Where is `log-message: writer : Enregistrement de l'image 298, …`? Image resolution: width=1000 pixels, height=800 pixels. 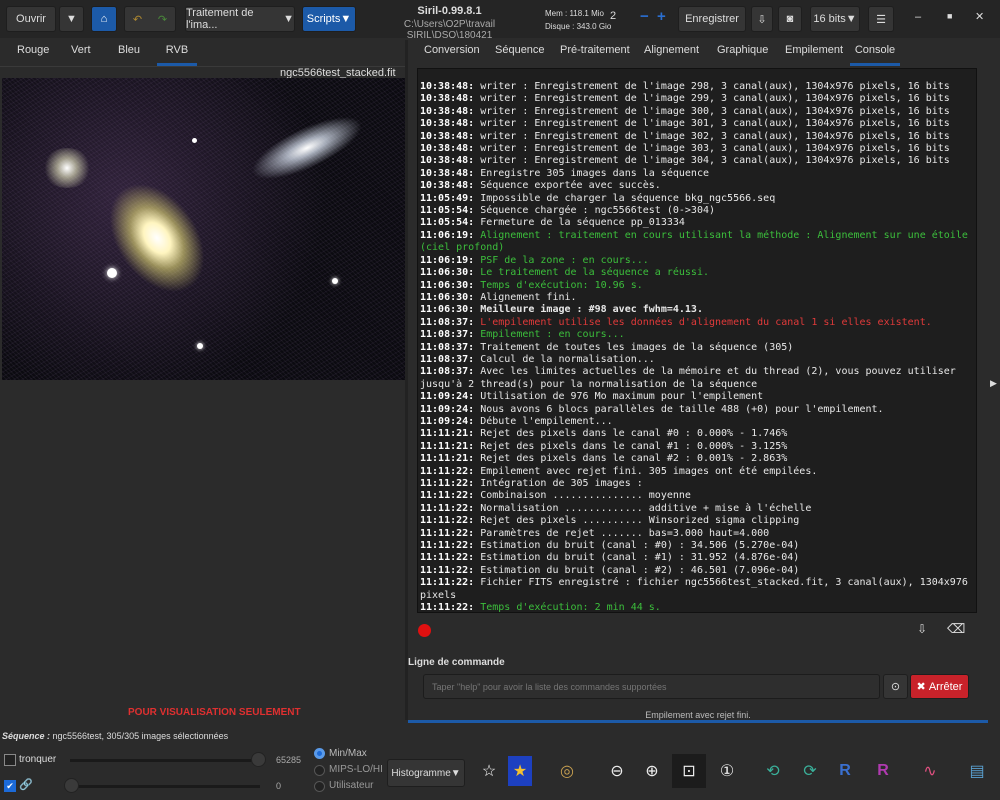 log-message: writer : Enregistrement de l'image 298, … is located at coordinates (712, 86).